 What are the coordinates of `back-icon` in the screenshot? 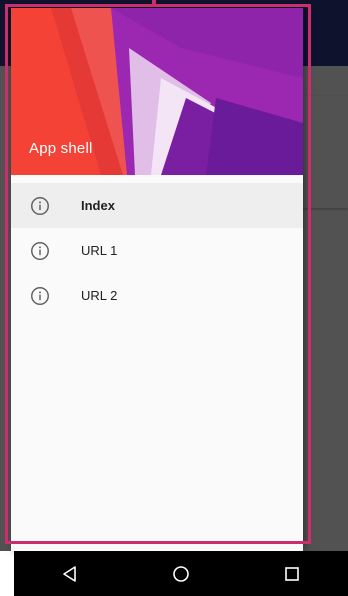 It's located at (69, 573).